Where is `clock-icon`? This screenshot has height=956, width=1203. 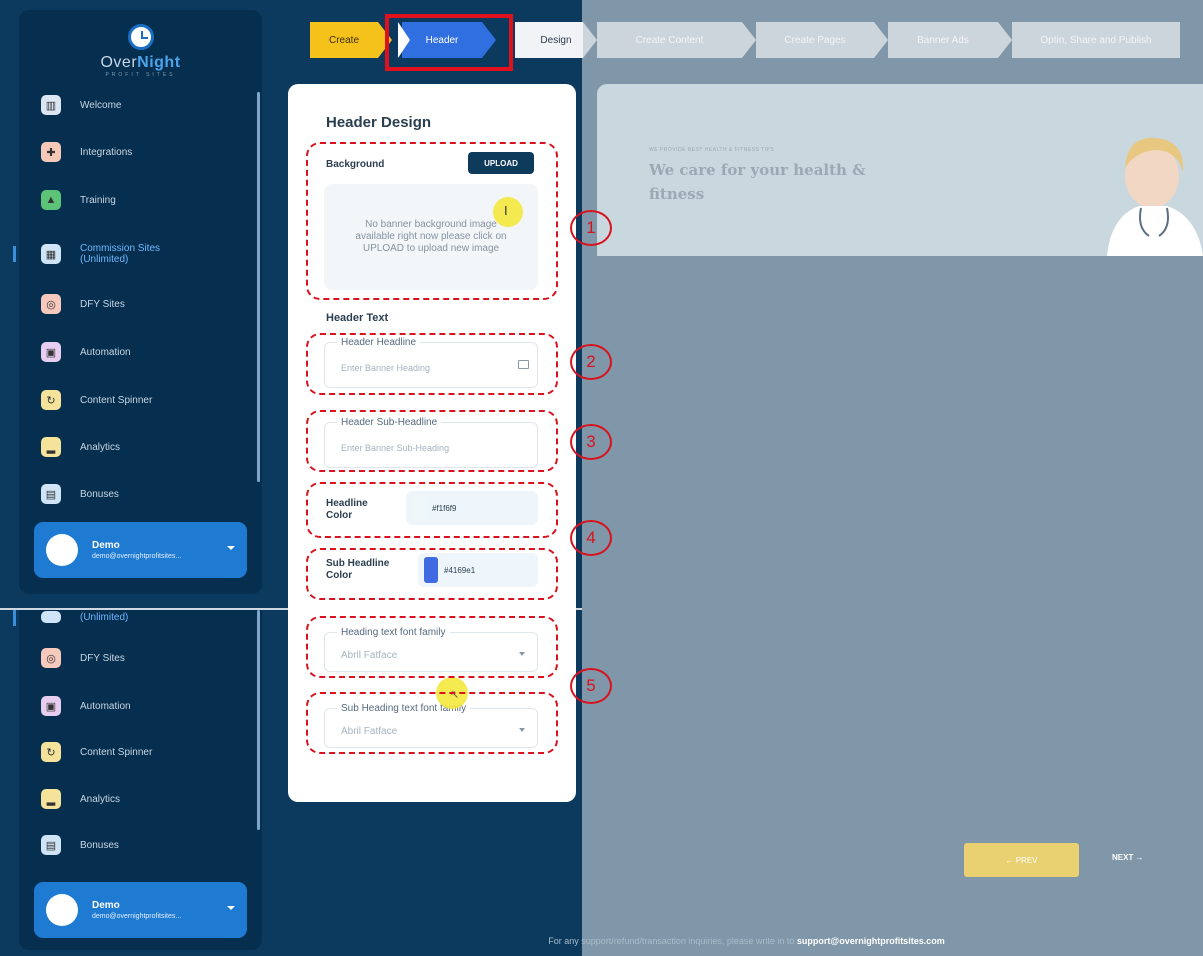
clock-icon is located at coordinates (140, 37).